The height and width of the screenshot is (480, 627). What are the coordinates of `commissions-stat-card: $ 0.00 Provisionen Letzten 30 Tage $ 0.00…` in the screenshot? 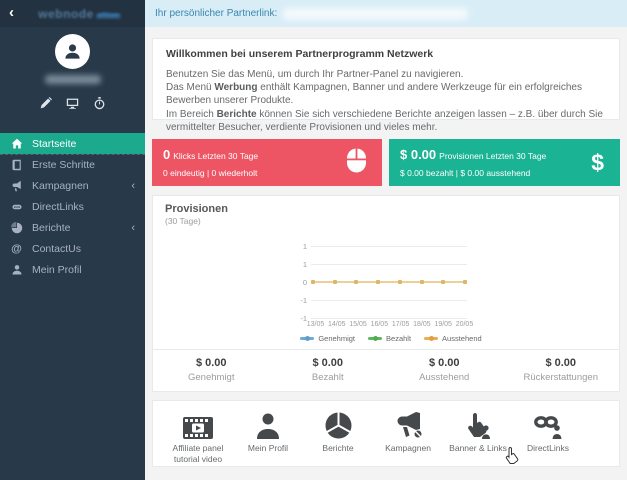 It's located at (504, 162).